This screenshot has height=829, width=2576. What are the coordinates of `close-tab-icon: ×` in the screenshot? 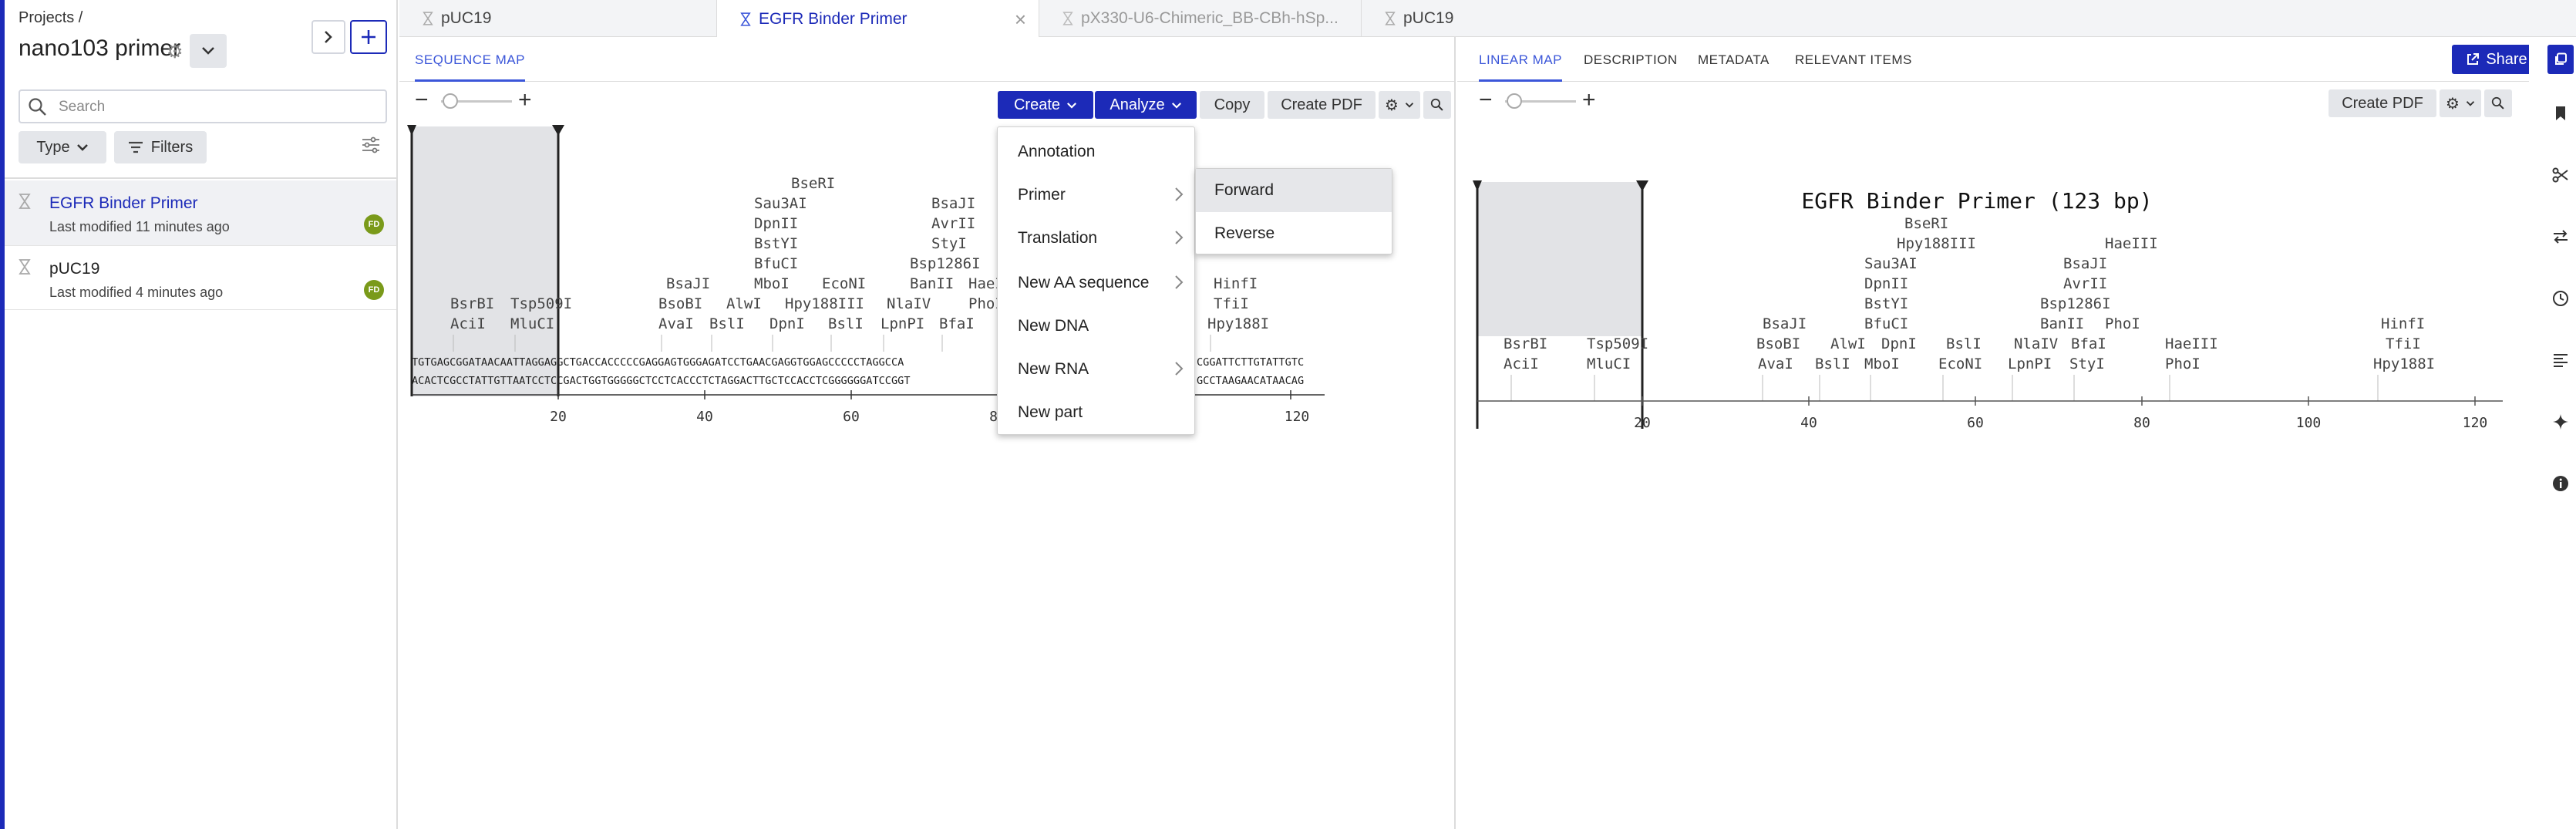 It's located at (1021, 20).